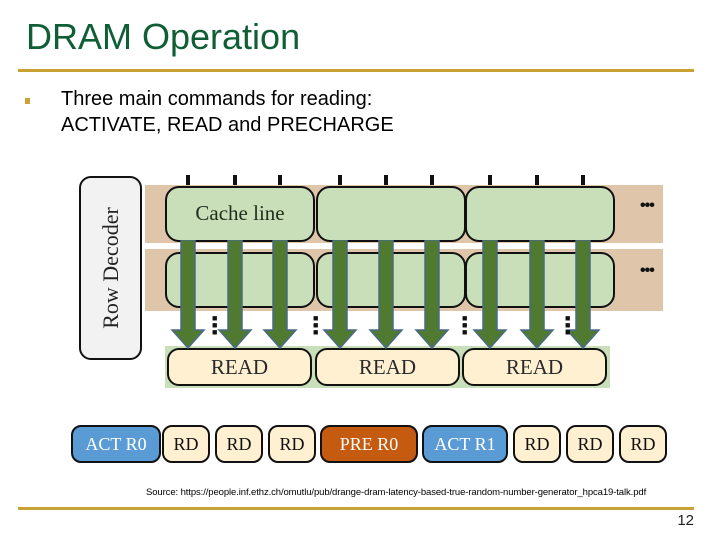 The image size is (720, 540). I want to click on command-activate: ACT R1, so click(465, 444).